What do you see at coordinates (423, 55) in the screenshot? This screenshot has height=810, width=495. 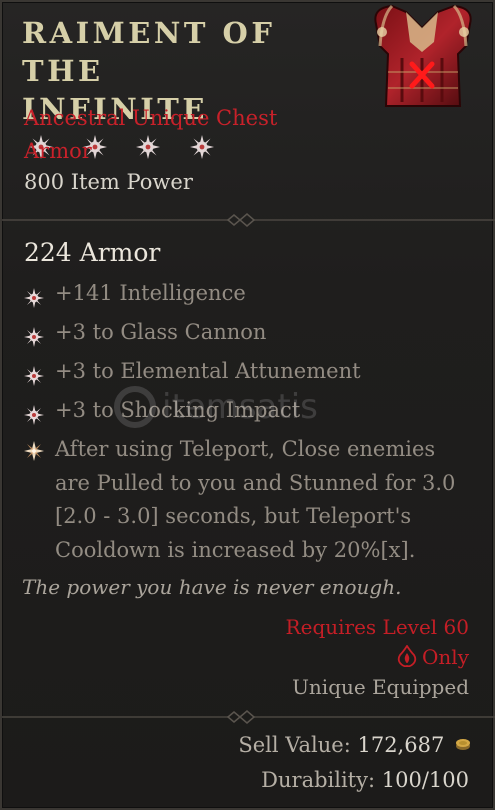 I see `chest-armor-icon` at bounding box center [423, 55].